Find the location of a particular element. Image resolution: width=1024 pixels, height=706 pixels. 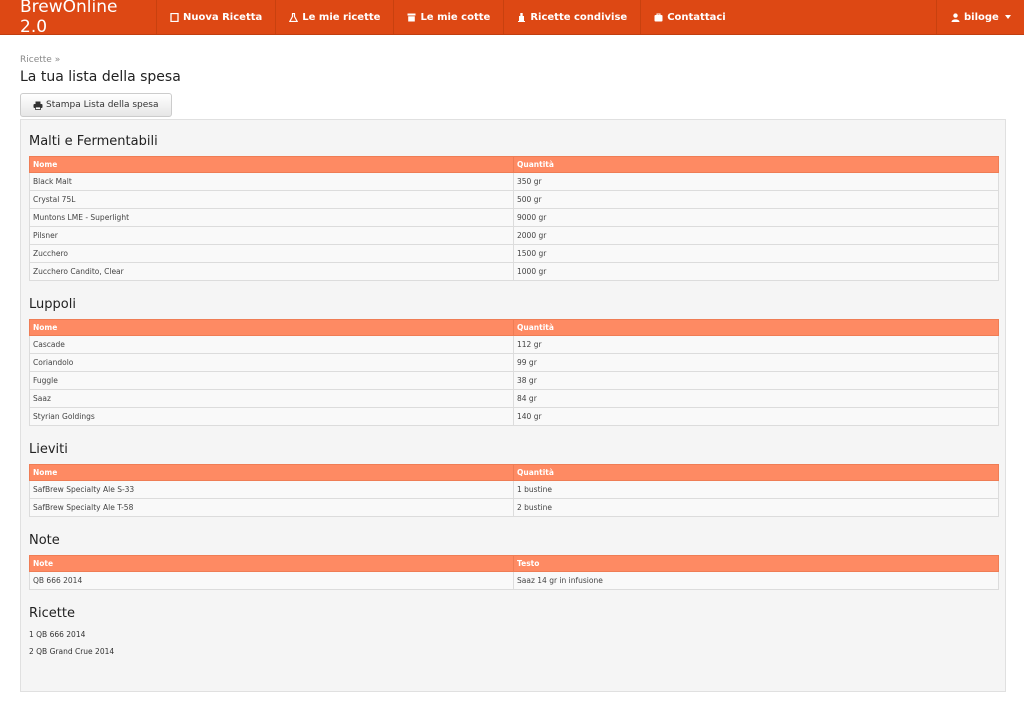

cell-quantita: 38 gr is located at coordinates (756, 380).